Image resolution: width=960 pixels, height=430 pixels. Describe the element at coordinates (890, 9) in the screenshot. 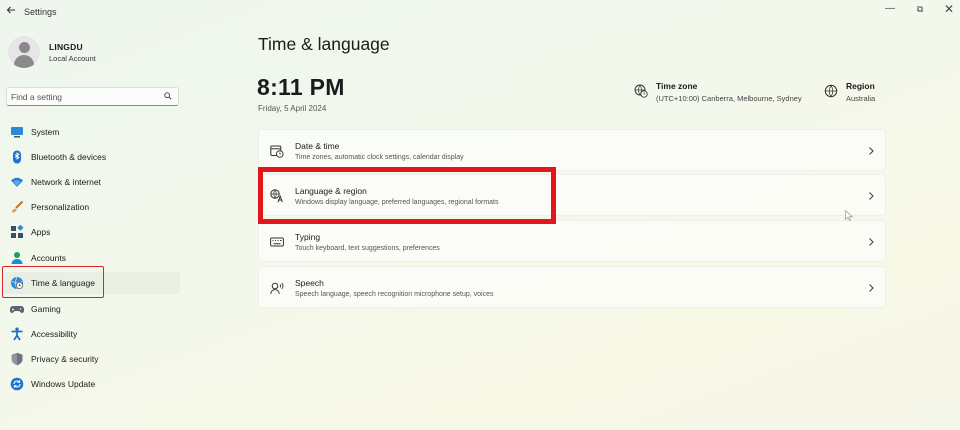

I see `minimize-button: —` at that location.